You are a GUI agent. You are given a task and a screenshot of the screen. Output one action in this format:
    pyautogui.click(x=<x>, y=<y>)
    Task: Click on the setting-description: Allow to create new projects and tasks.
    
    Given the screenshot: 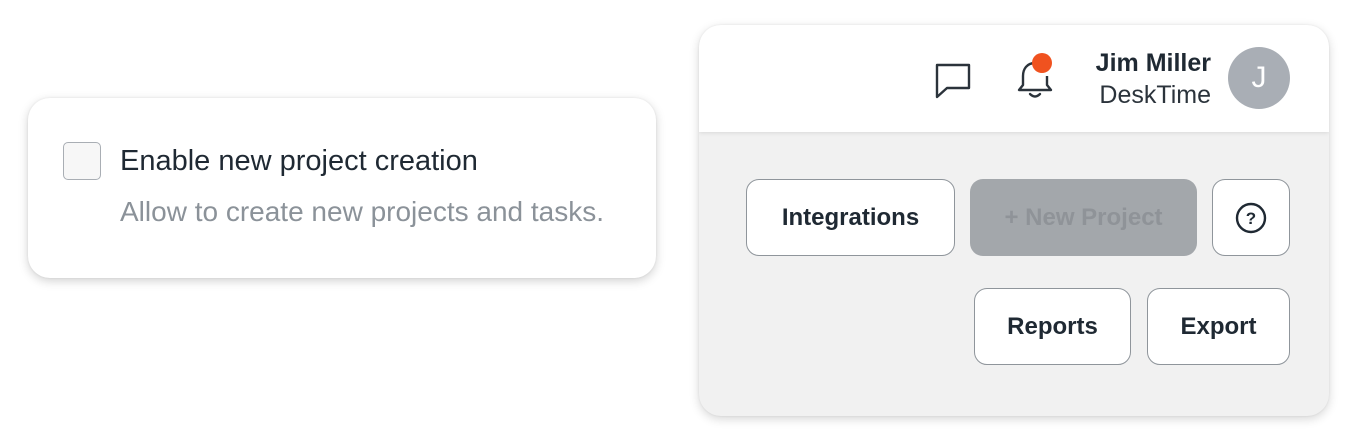 What is the action you would take?
    pyautogui.click(x=362, y=211)
    